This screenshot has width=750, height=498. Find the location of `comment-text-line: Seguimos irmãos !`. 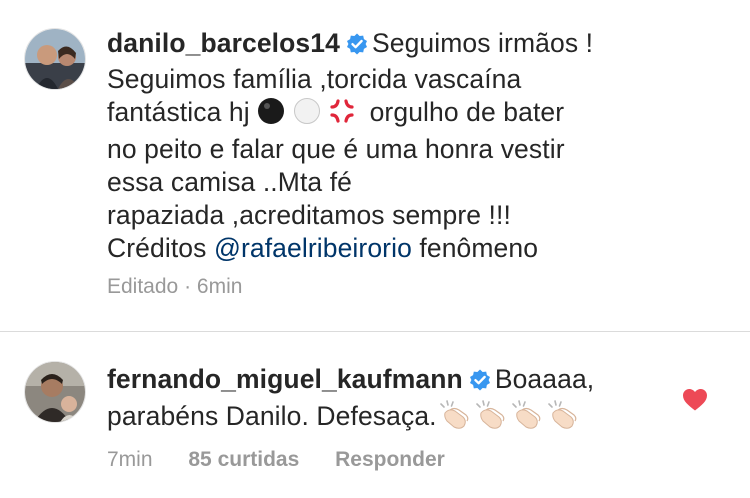

comment-text-line: Seguimos irmãos ! is located at coordinates (482, 43).